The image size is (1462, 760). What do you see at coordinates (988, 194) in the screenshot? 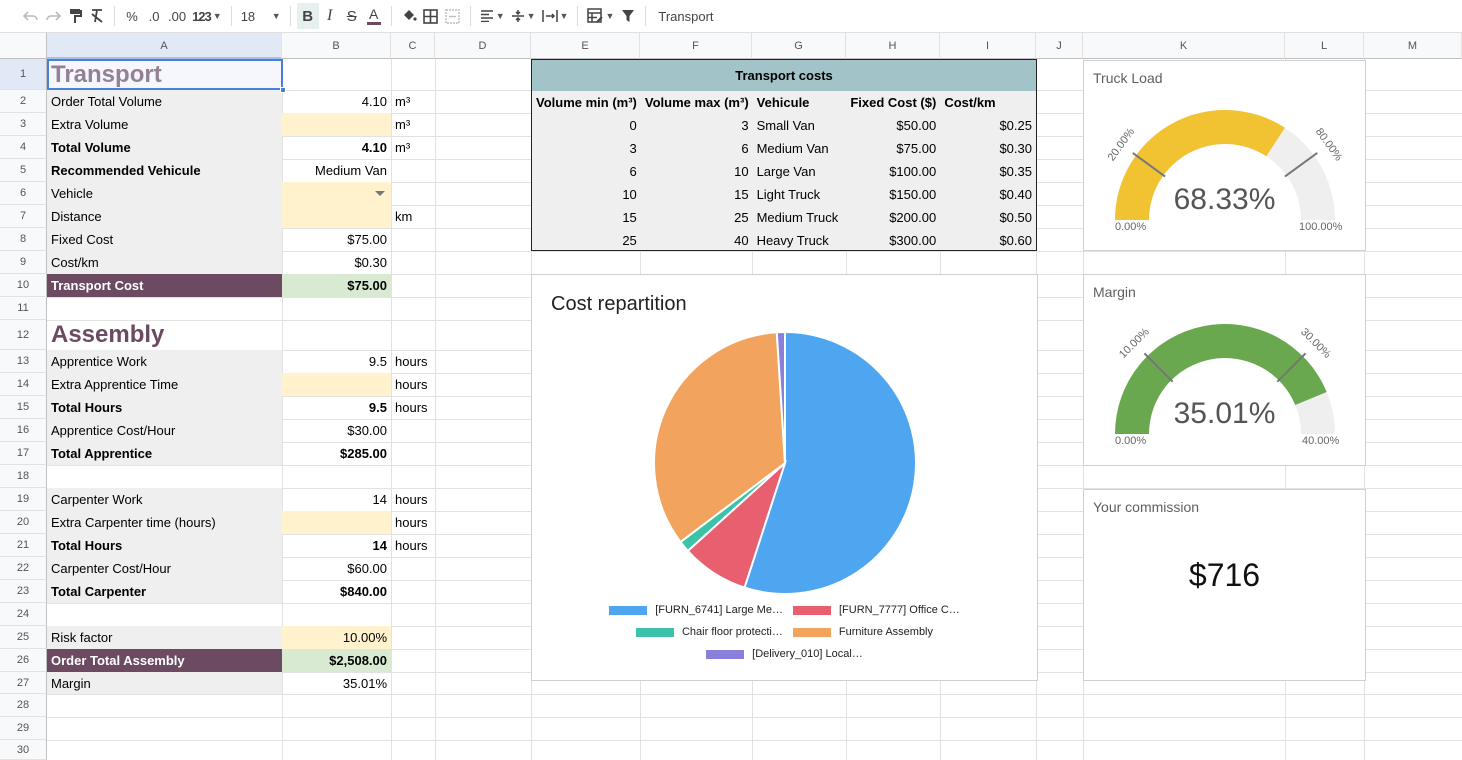
I see `cell-cost-km: $0.40` at bounding box center [988, 194].